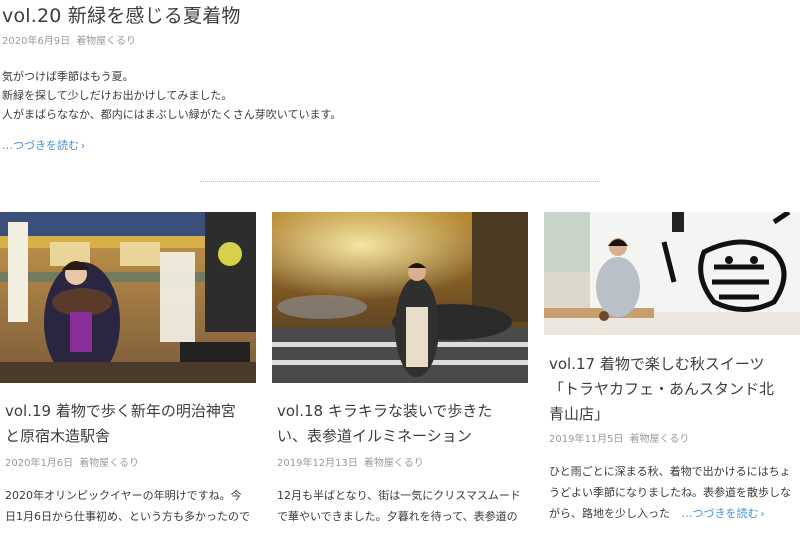  What do you see at coordinates (121, 14) in the screenshot?
I see `featured-post-title: vol.20 新緑を感じる夏着物` at bounding box center [121, 14].